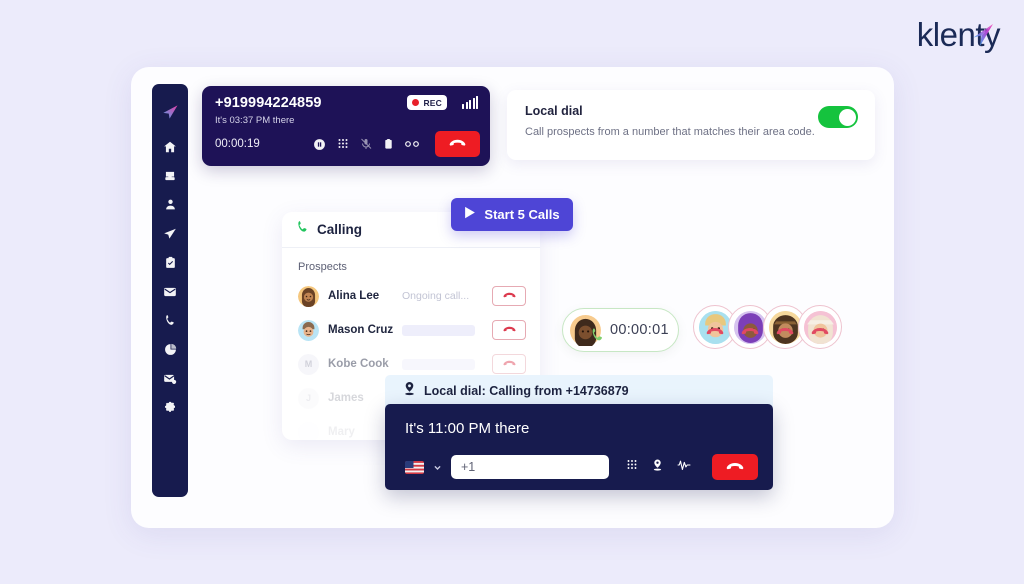  I want to click on start-calls-label: Start 5 Calls, so click(522, 214).